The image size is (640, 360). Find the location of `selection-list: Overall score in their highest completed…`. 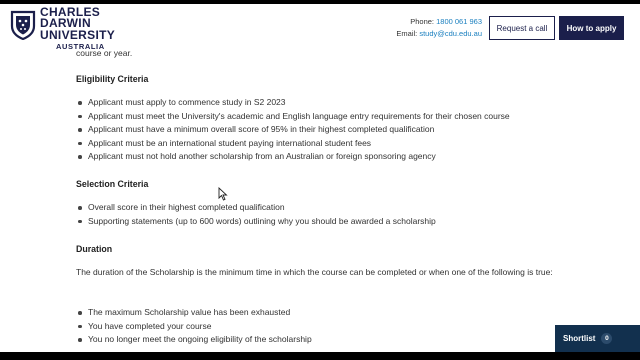

selection-list: Overall score in their highest completed… is located at coordinates (256, 214).